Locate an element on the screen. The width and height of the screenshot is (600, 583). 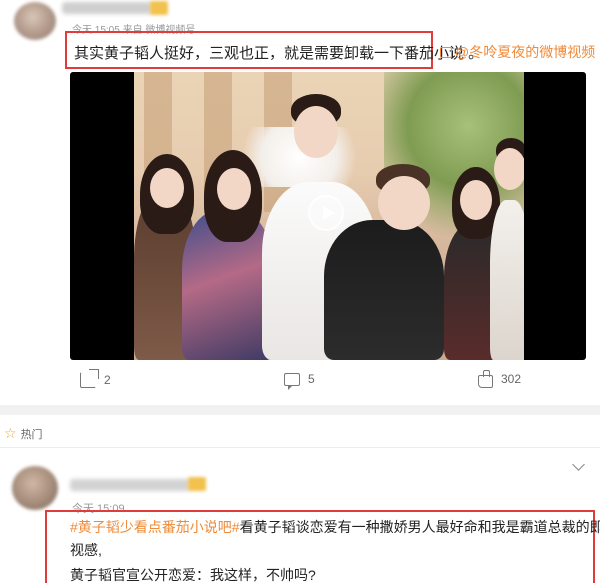
share-count: 2 is located at coordinates (107, 380).